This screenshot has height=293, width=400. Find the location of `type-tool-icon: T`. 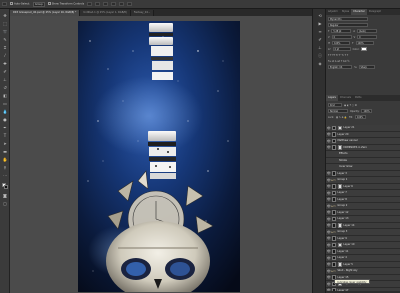

type-tool-icon: T is located at coordinates (5, 135).